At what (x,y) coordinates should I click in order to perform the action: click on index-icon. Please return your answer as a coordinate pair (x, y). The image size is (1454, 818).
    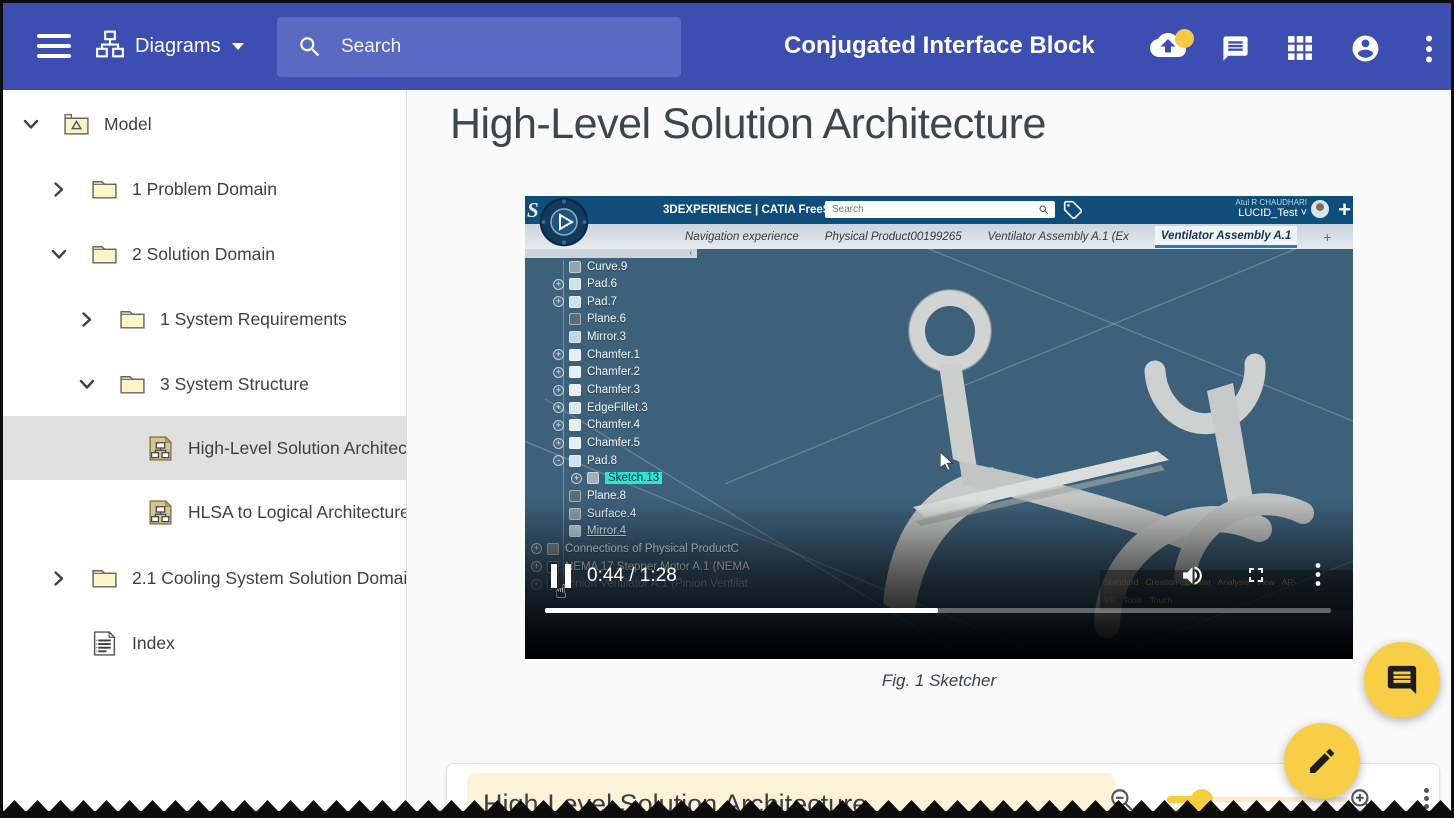
    Looking at the image, I should click on (108, 643).